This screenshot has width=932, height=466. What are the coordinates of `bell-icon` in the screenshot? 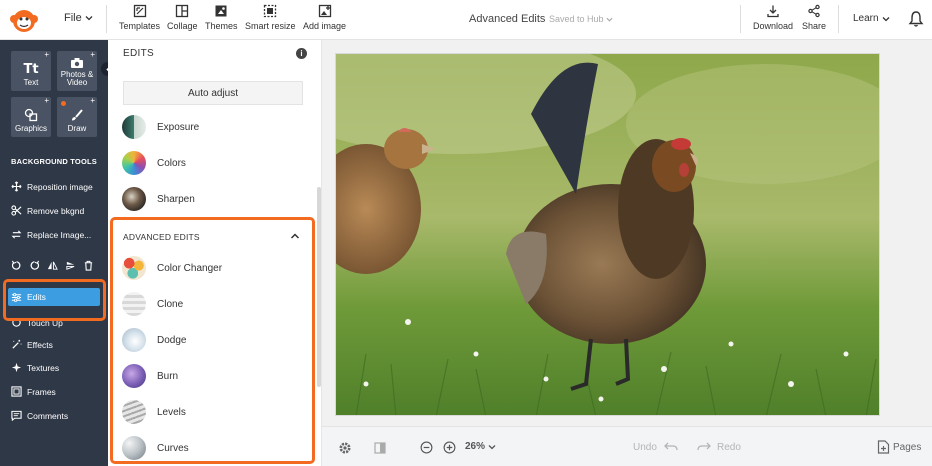 It's located at (916, 19).